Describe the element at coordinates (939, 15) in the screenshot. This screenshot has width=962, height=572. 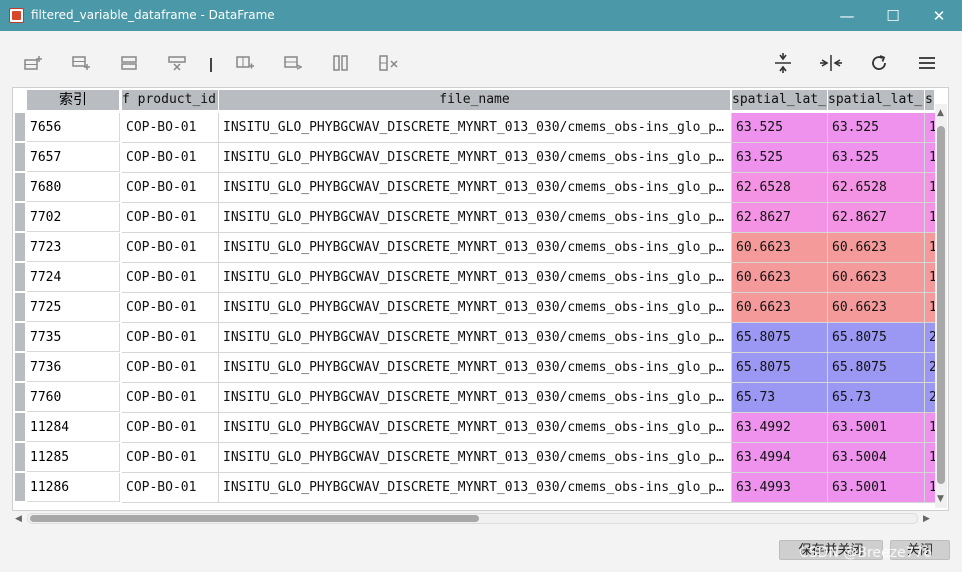
I see `close-window-button: ✕` at that location.